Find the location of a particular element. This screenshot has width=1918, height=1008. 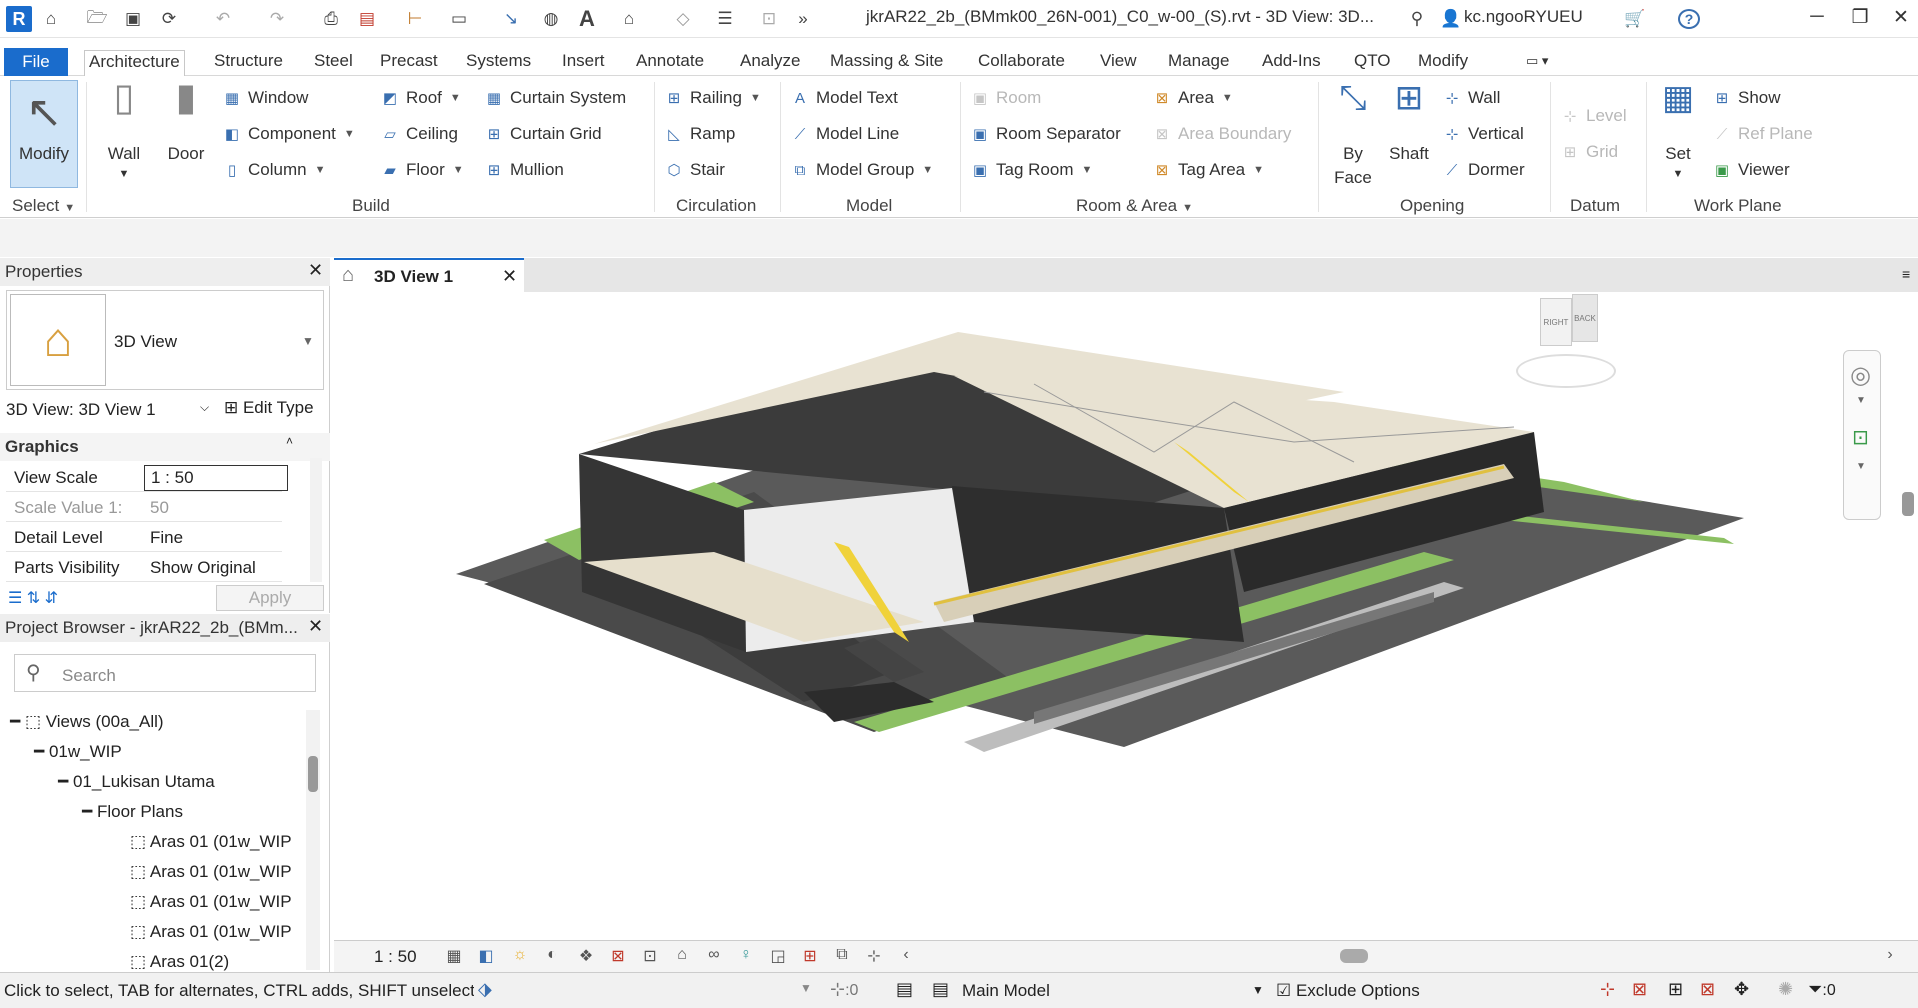

graphics-section: Graphics is located at coordinates (165, 447).